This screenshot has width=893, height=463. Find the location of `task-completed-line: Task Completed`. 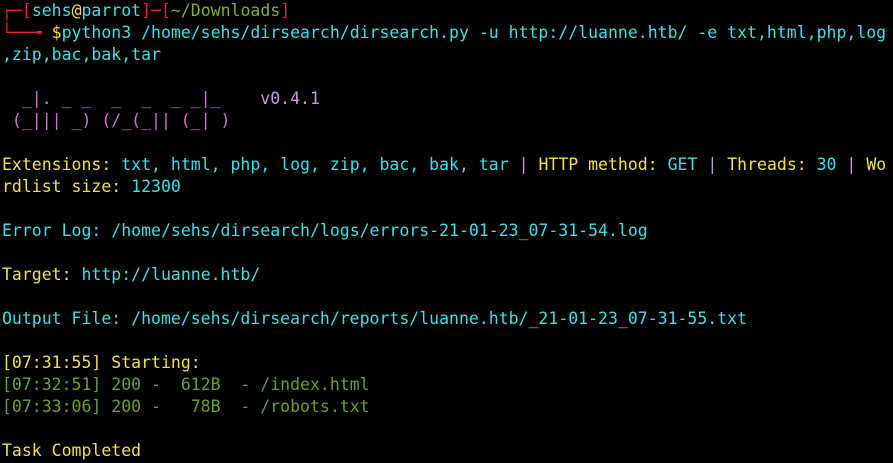

task-completed-line: Task Completed is located at coordinates (447, 451).